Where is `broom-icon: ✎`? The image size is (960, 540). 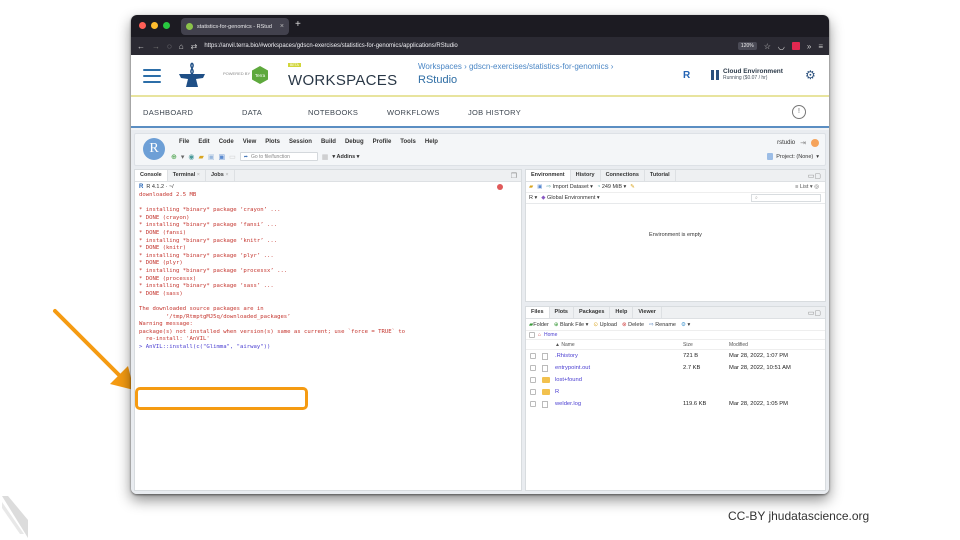 broom-icon: ✎ is located at coordinates (632, 187).